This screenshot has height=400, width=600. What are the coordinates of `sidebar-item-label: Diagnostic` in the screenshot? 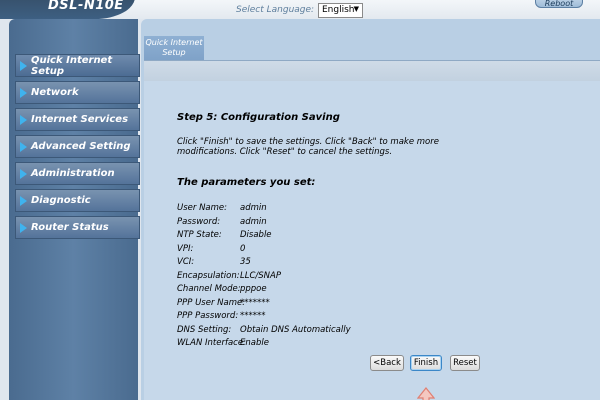 It's located at (61, 200).